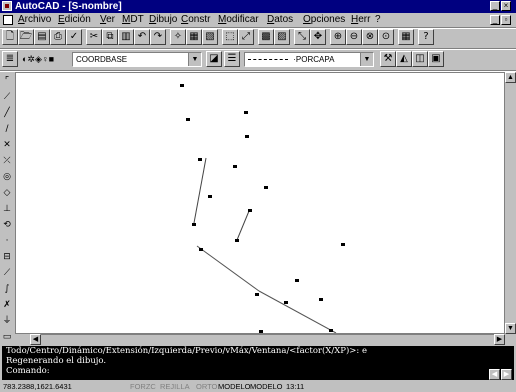  I want to click on menu-herr: Herr, so click(360, 20).